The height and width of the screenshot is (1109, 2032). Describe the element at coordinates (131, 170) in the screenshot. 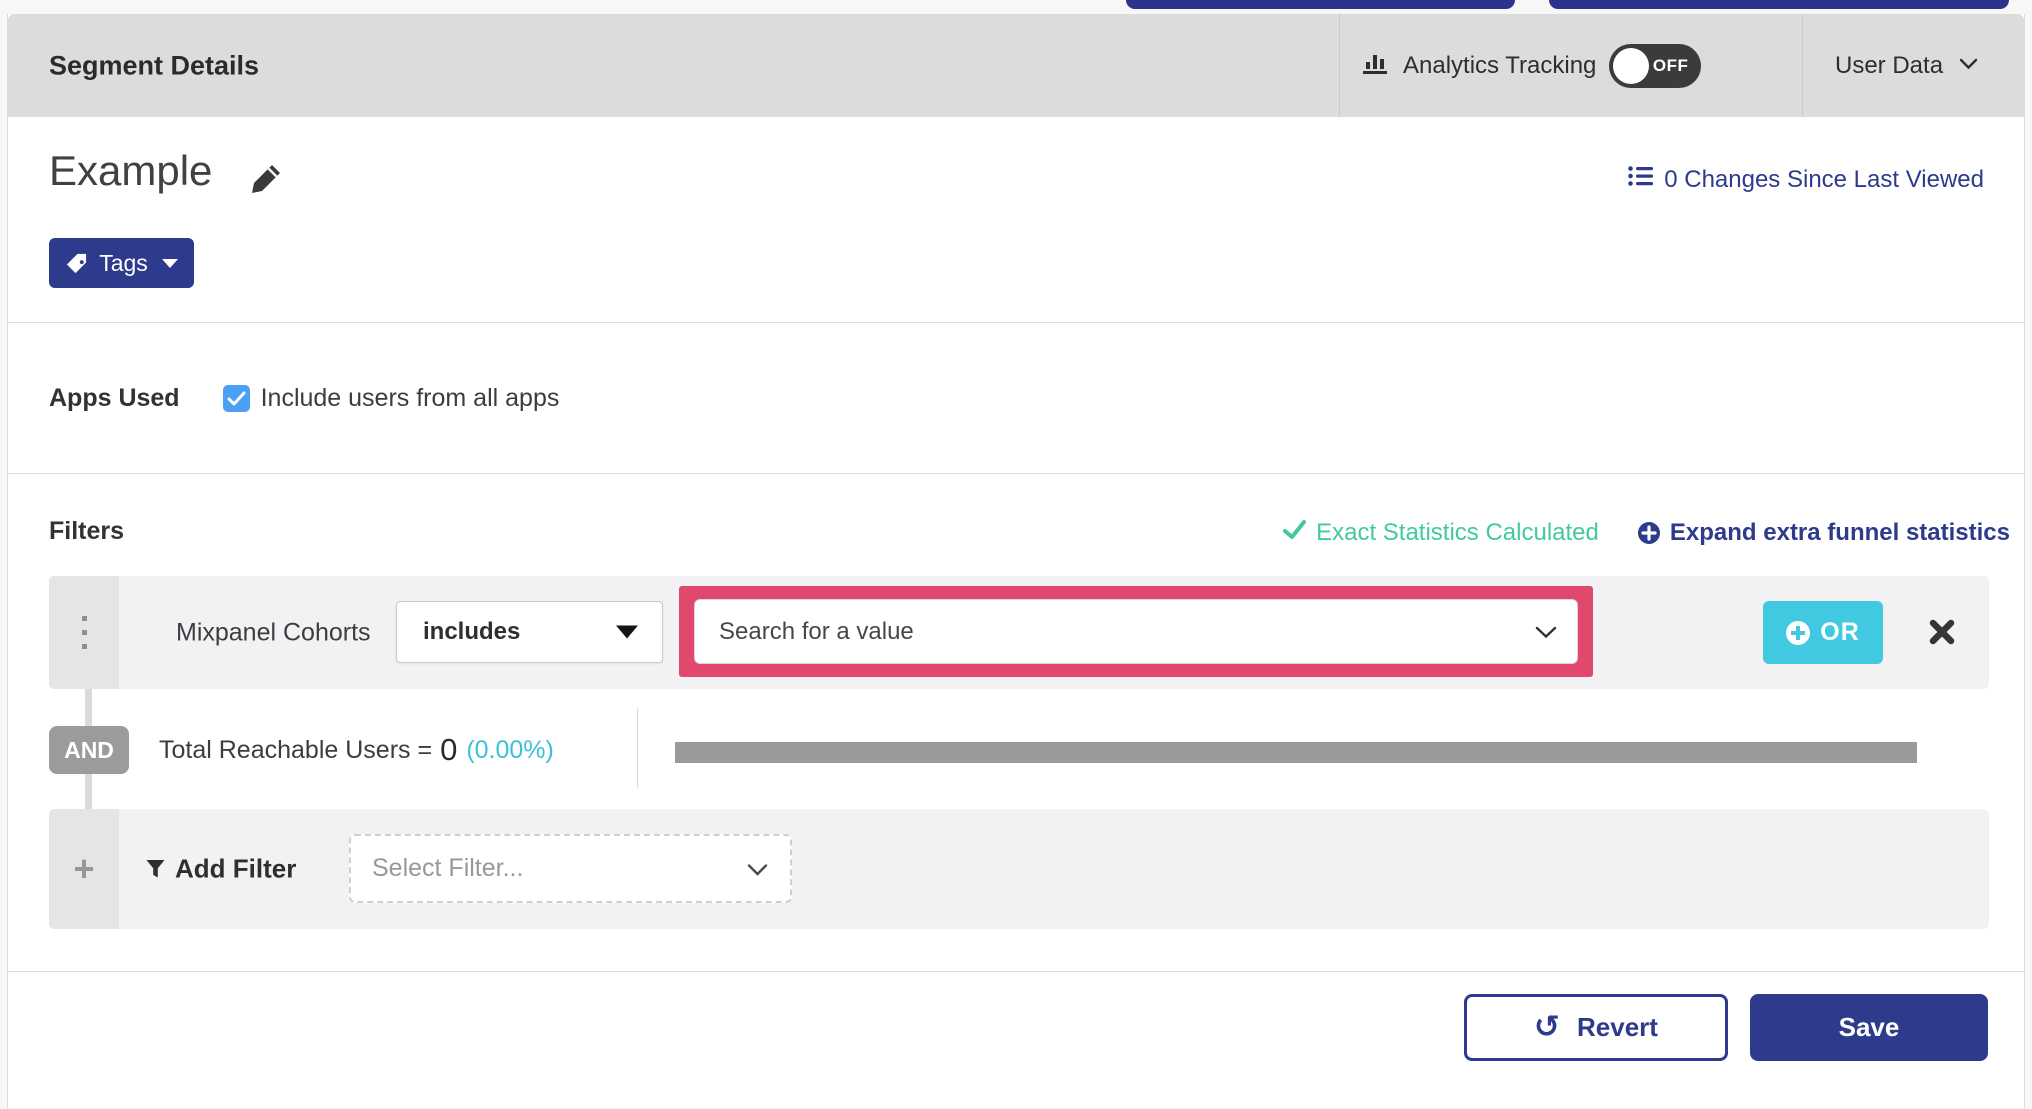

I see `segment-name: Example` at that location.